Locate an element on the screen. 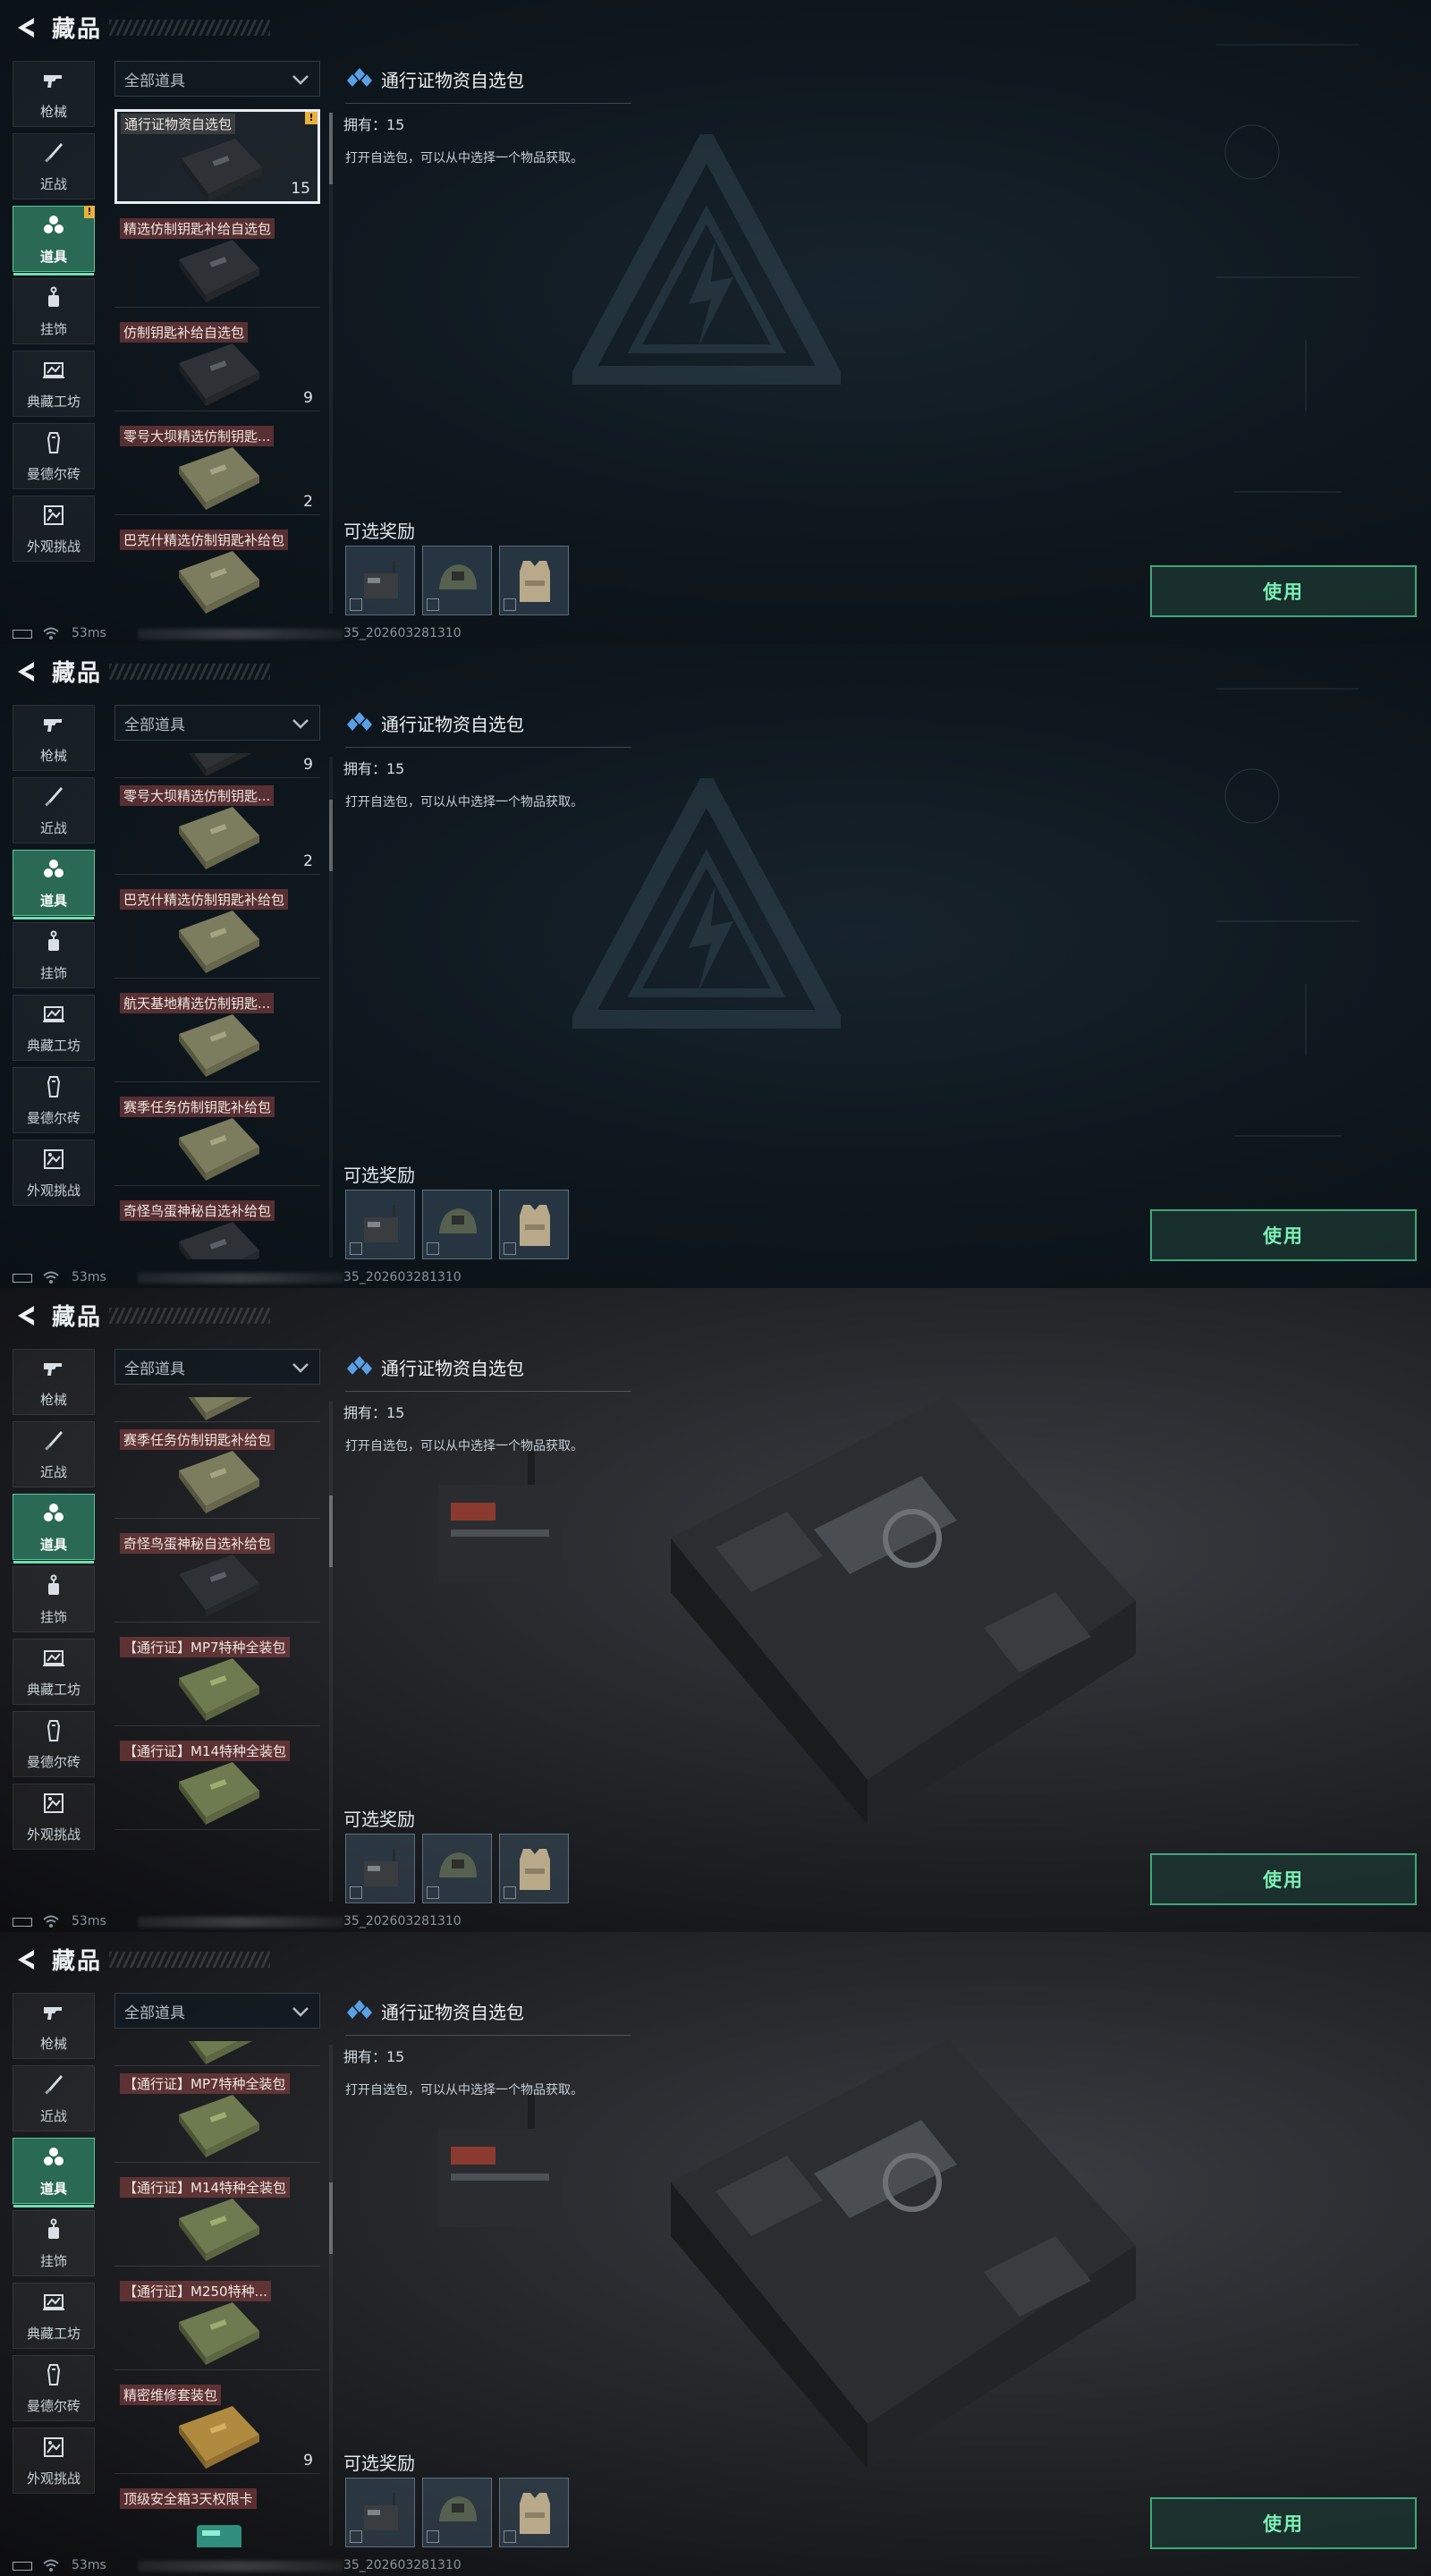 This screenshot has height=2576, width=1431. list-item: 精密维修套装包 9 is located at coordinates (217, 2426).